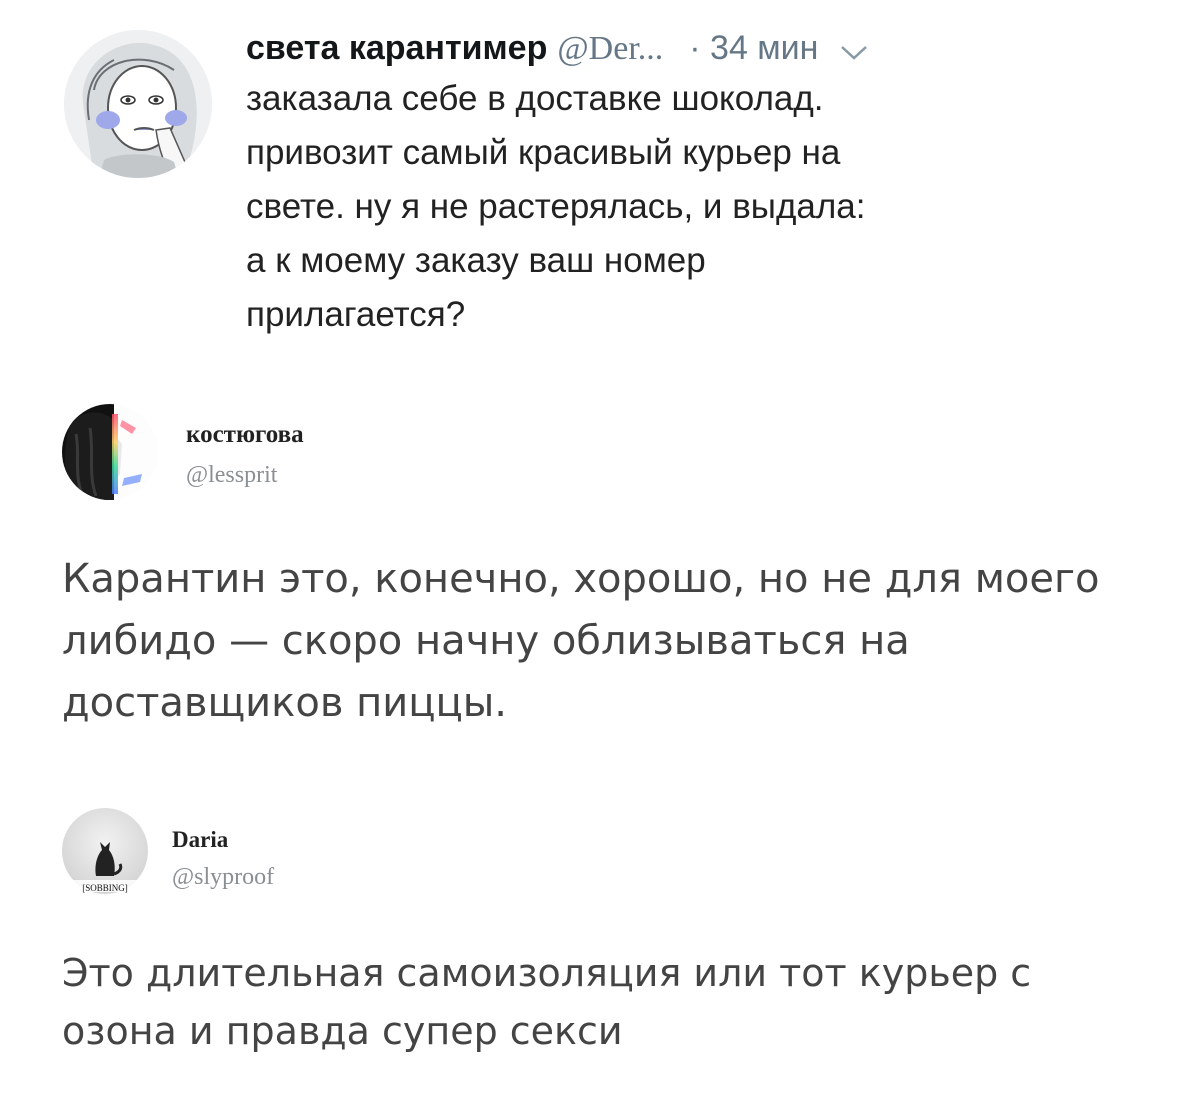 Image resolution: width=1200 pixels, height=1101 pixels. Describe the element at coordinates (753, 48) in the screenshot. I see `tweet-time: · 34 мин` at that location.